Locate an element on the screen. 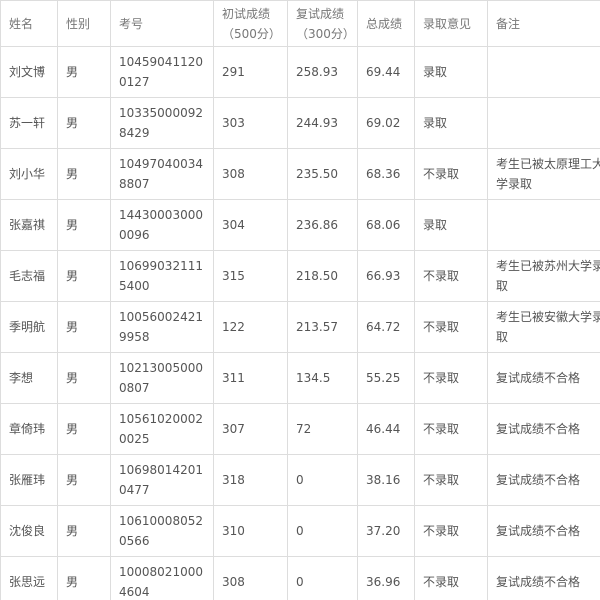  cell-total-score: 68.36 is located at coordinates (386, 174).